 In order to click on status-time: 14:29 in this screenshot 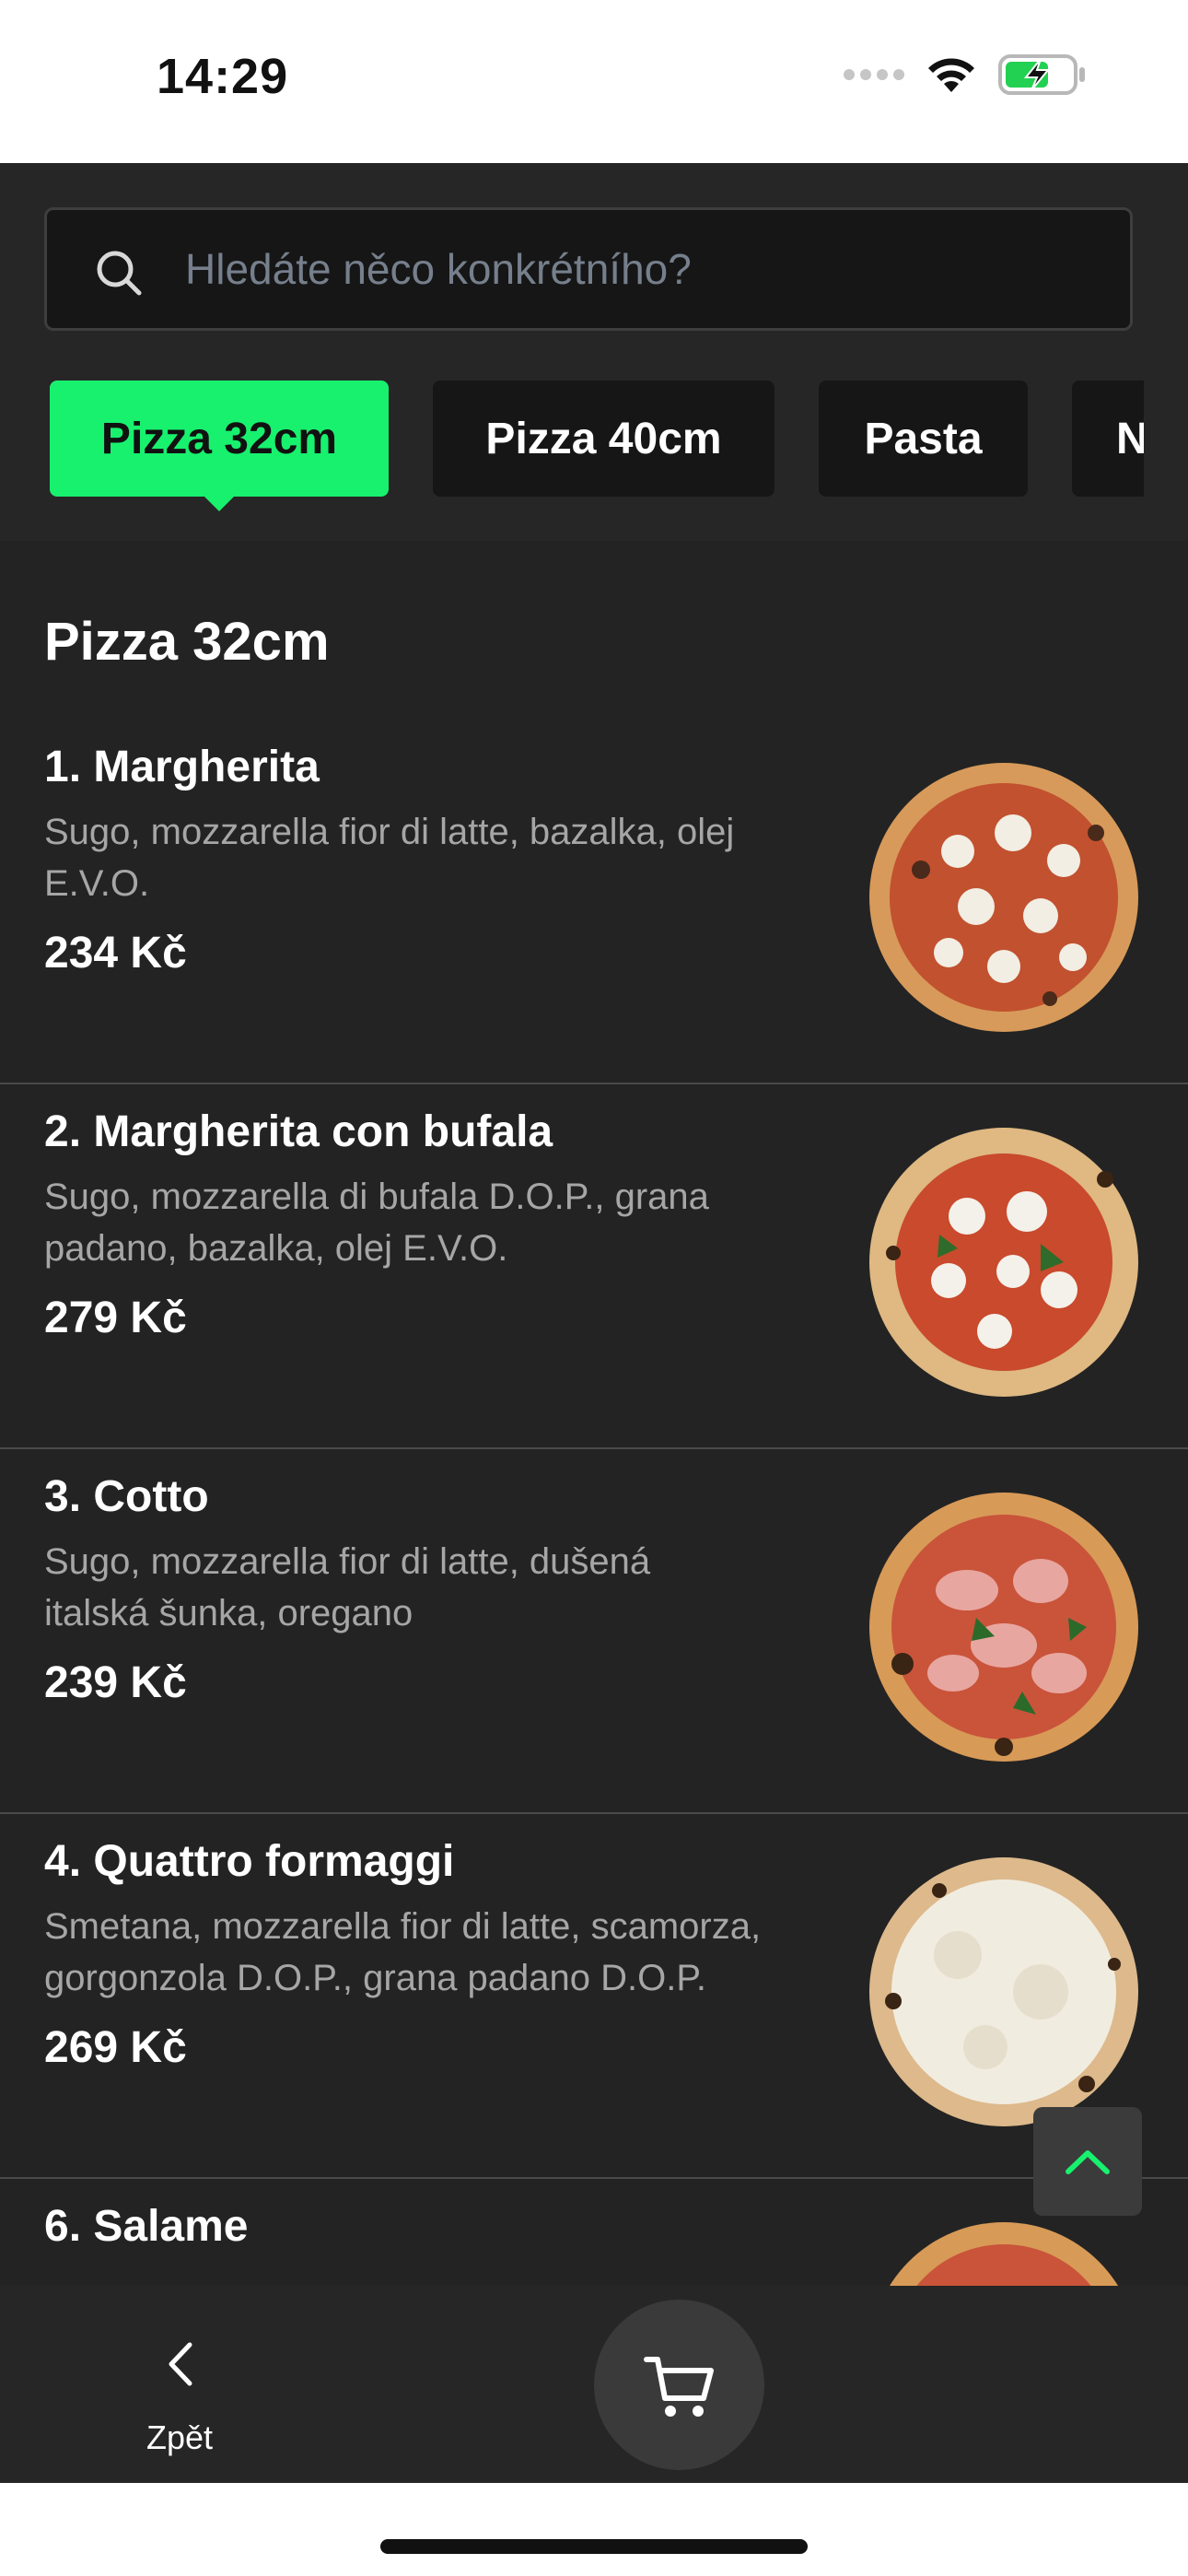, I will do `click(223, 76)`.